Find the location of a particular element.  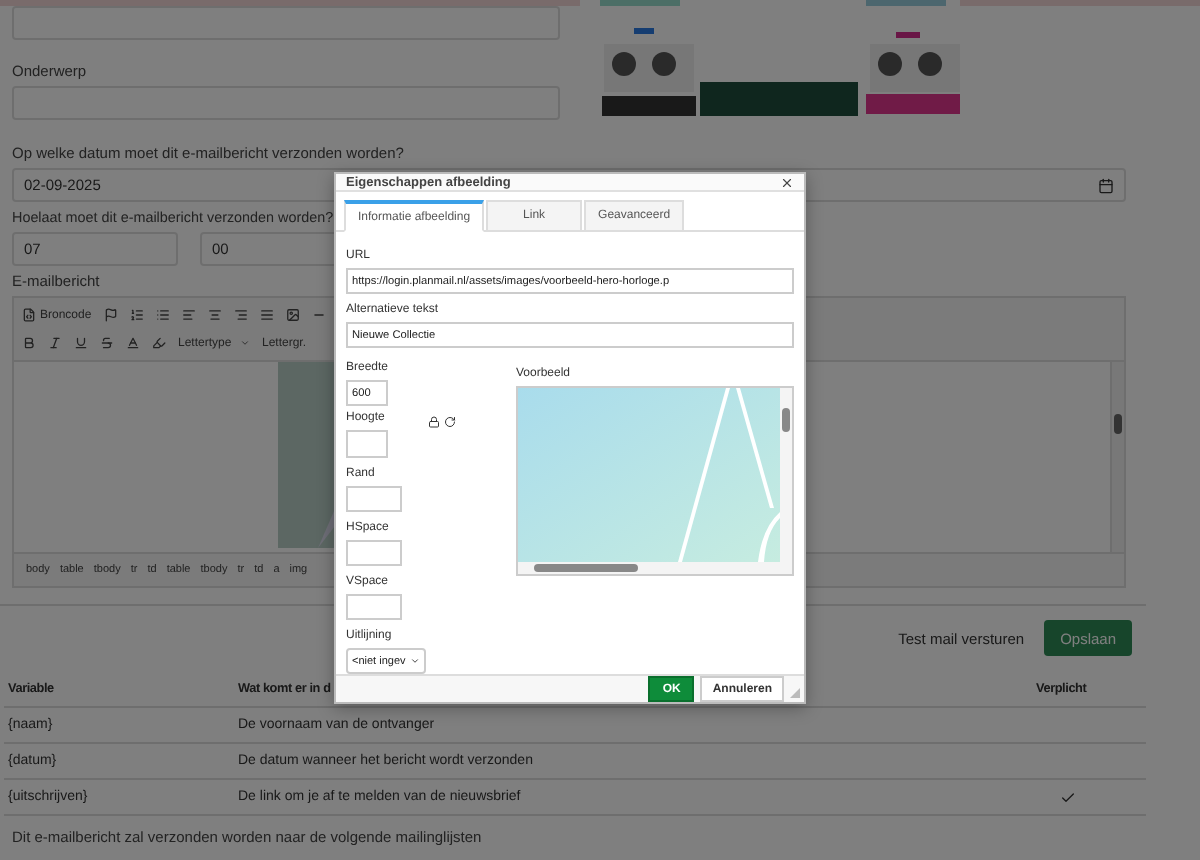

horizontal-scrollbar is located at coordinates (655, 568).